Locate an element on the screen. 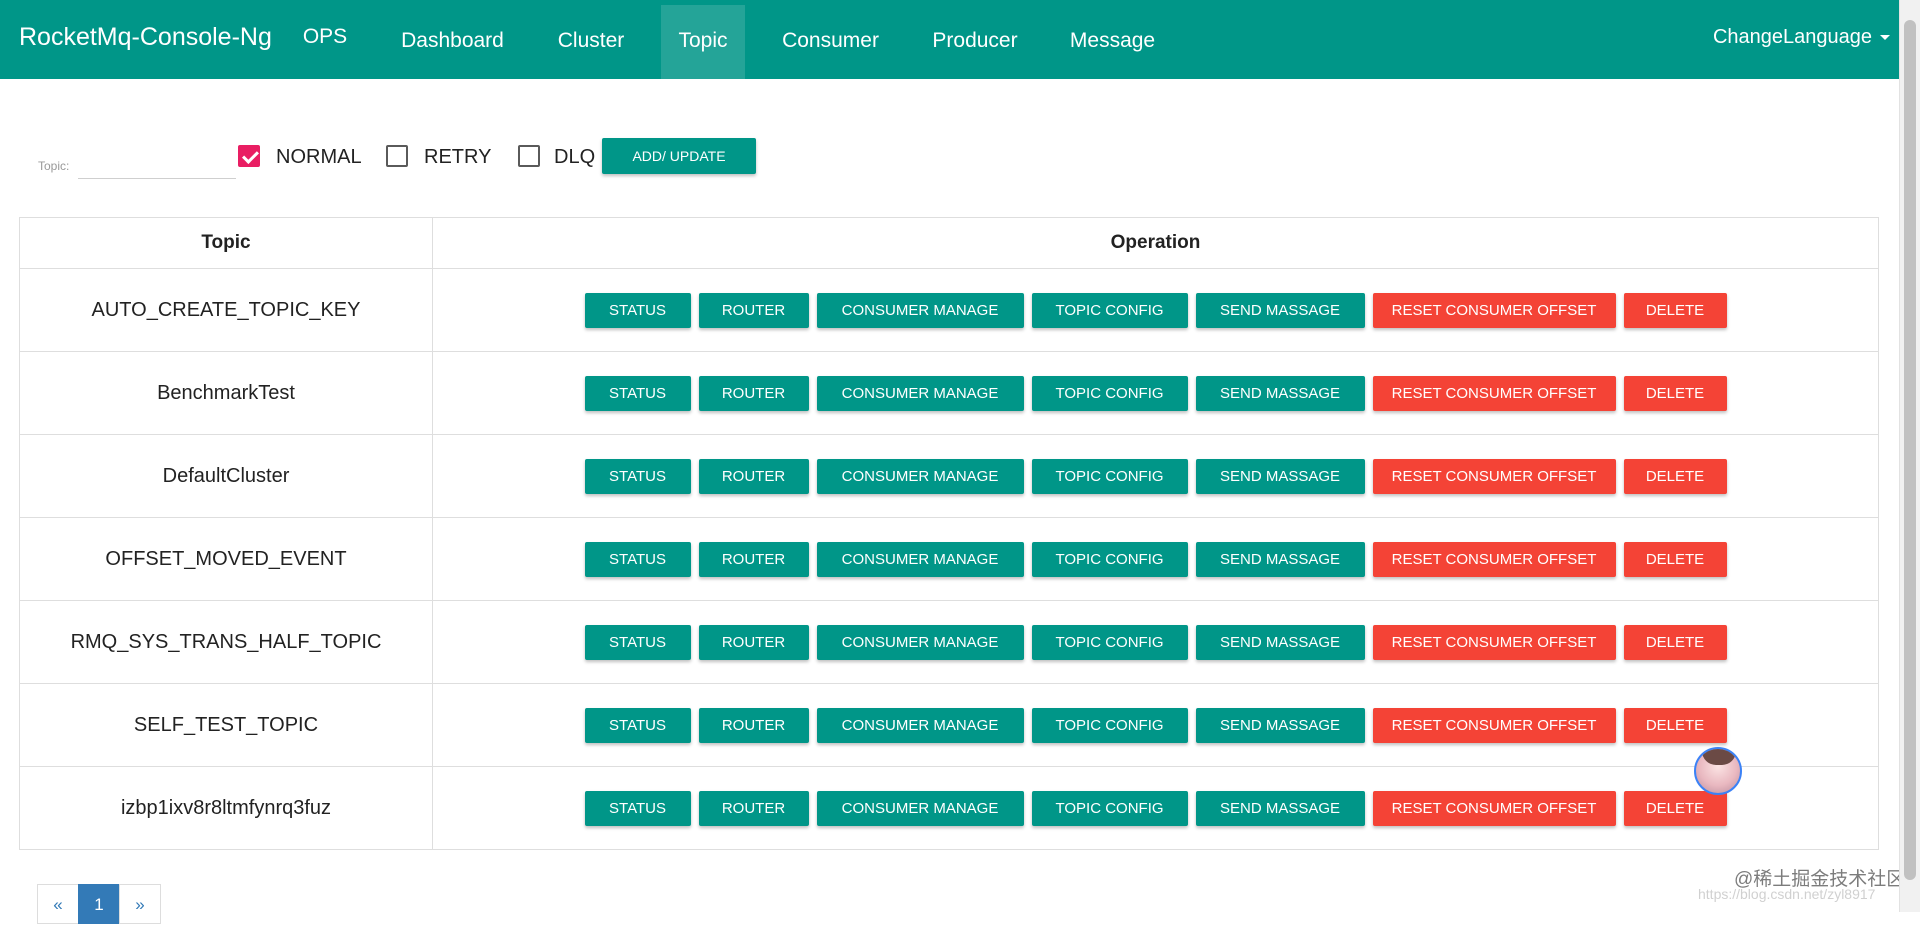 The image size is (1920, 925). table-header-row: Topic Operation is located at coordinates (949, 243).